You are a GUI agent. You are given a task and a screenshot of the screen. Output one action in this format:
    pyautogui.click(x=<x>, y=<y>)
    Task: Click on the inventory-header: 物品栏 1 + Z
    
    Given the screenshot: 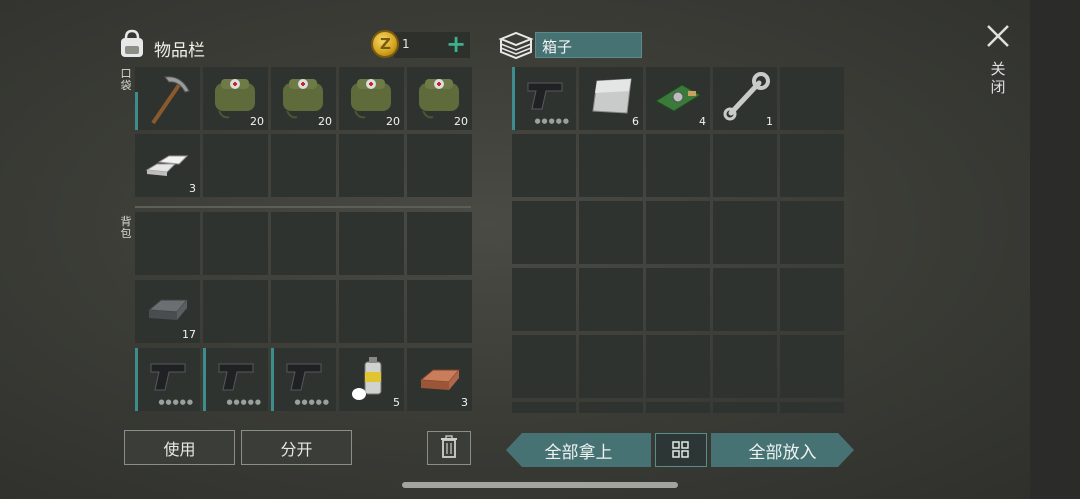 What is the action you would take?
    pyautogui.click(x=296, y=46)
    